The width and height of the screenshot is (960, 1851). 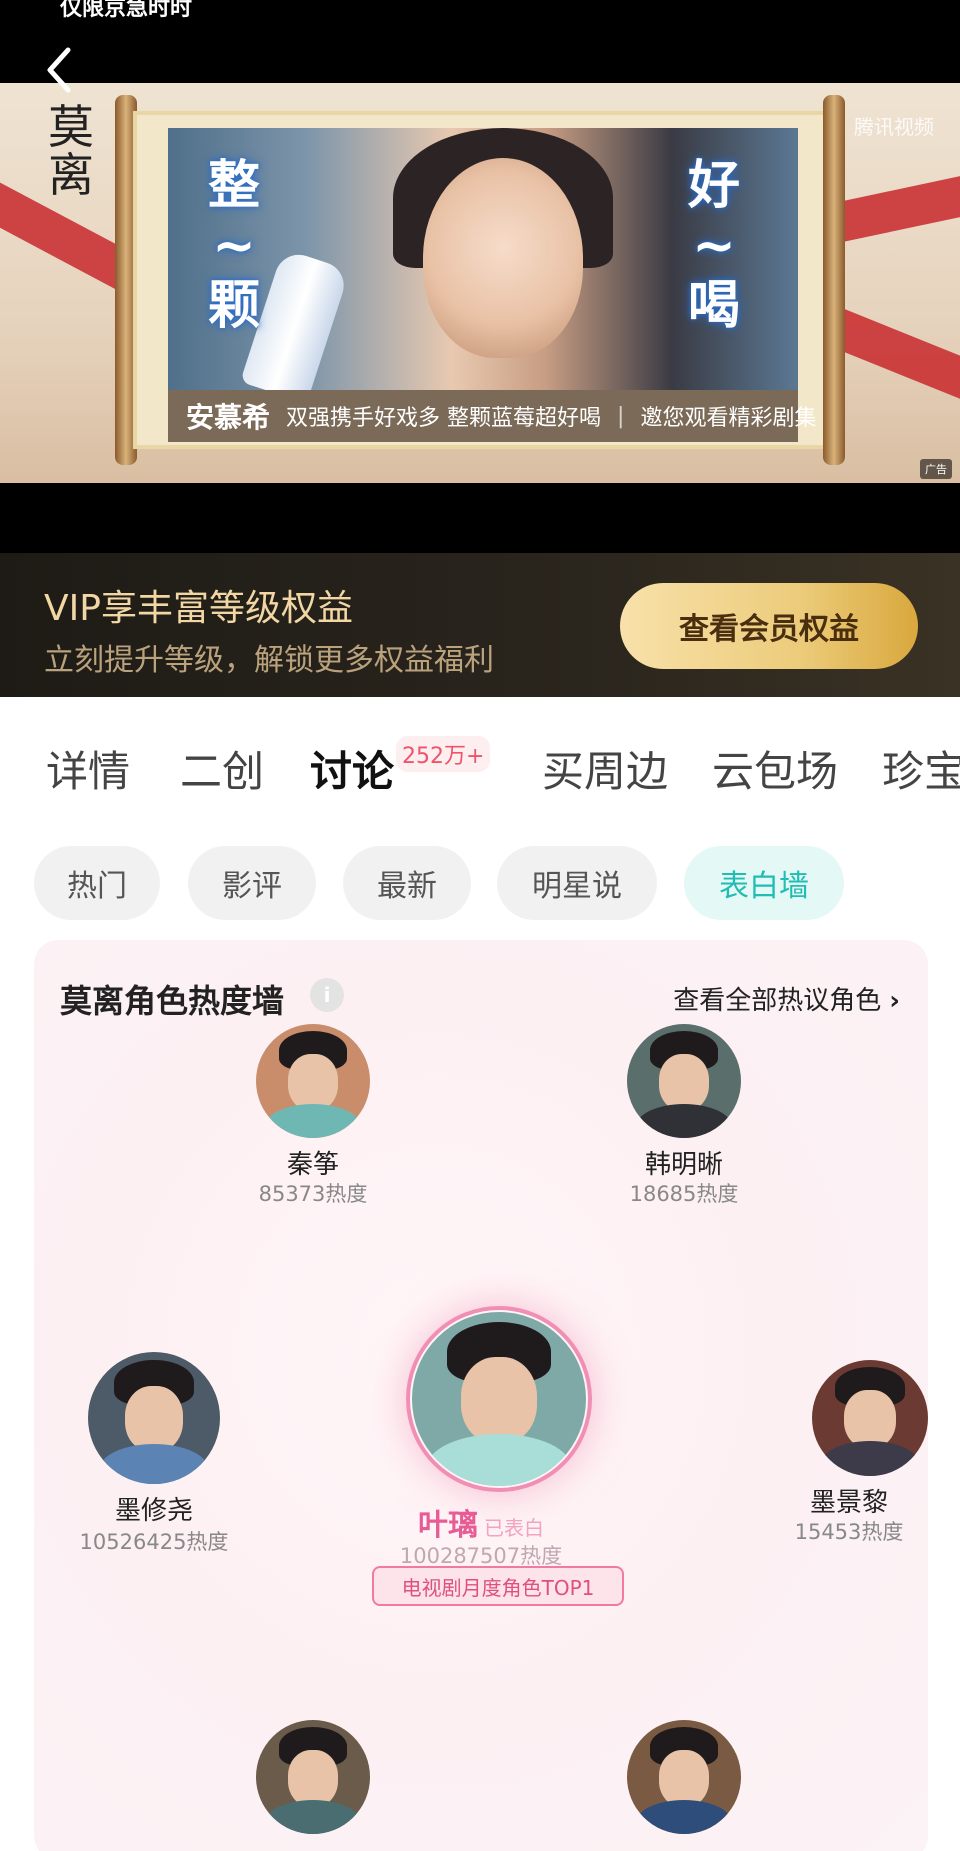 What do you see at coordinates (503, 258) in the screenshot?
I see `actress-face` at bounding box center [503, 258].